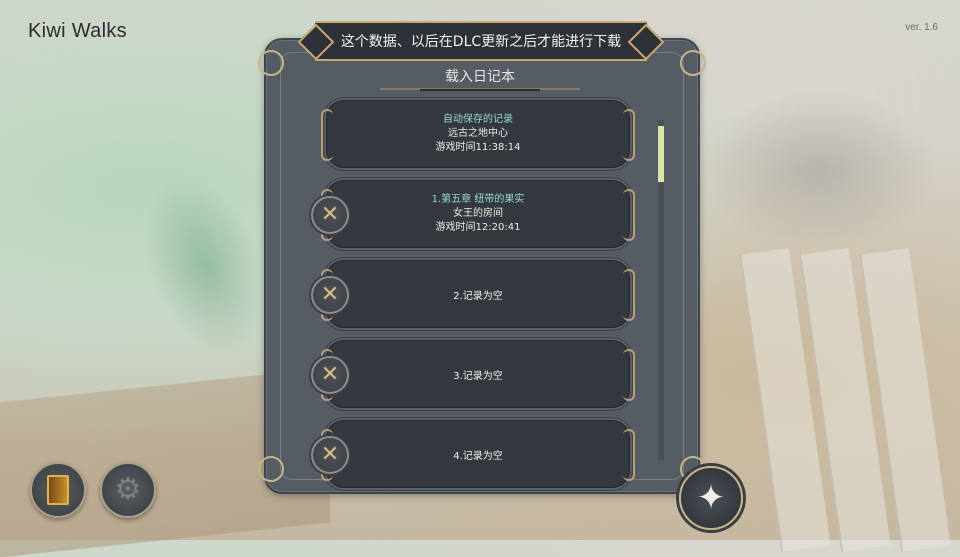  I want to click on version-label: ver. 1.6, so click(921, 27).